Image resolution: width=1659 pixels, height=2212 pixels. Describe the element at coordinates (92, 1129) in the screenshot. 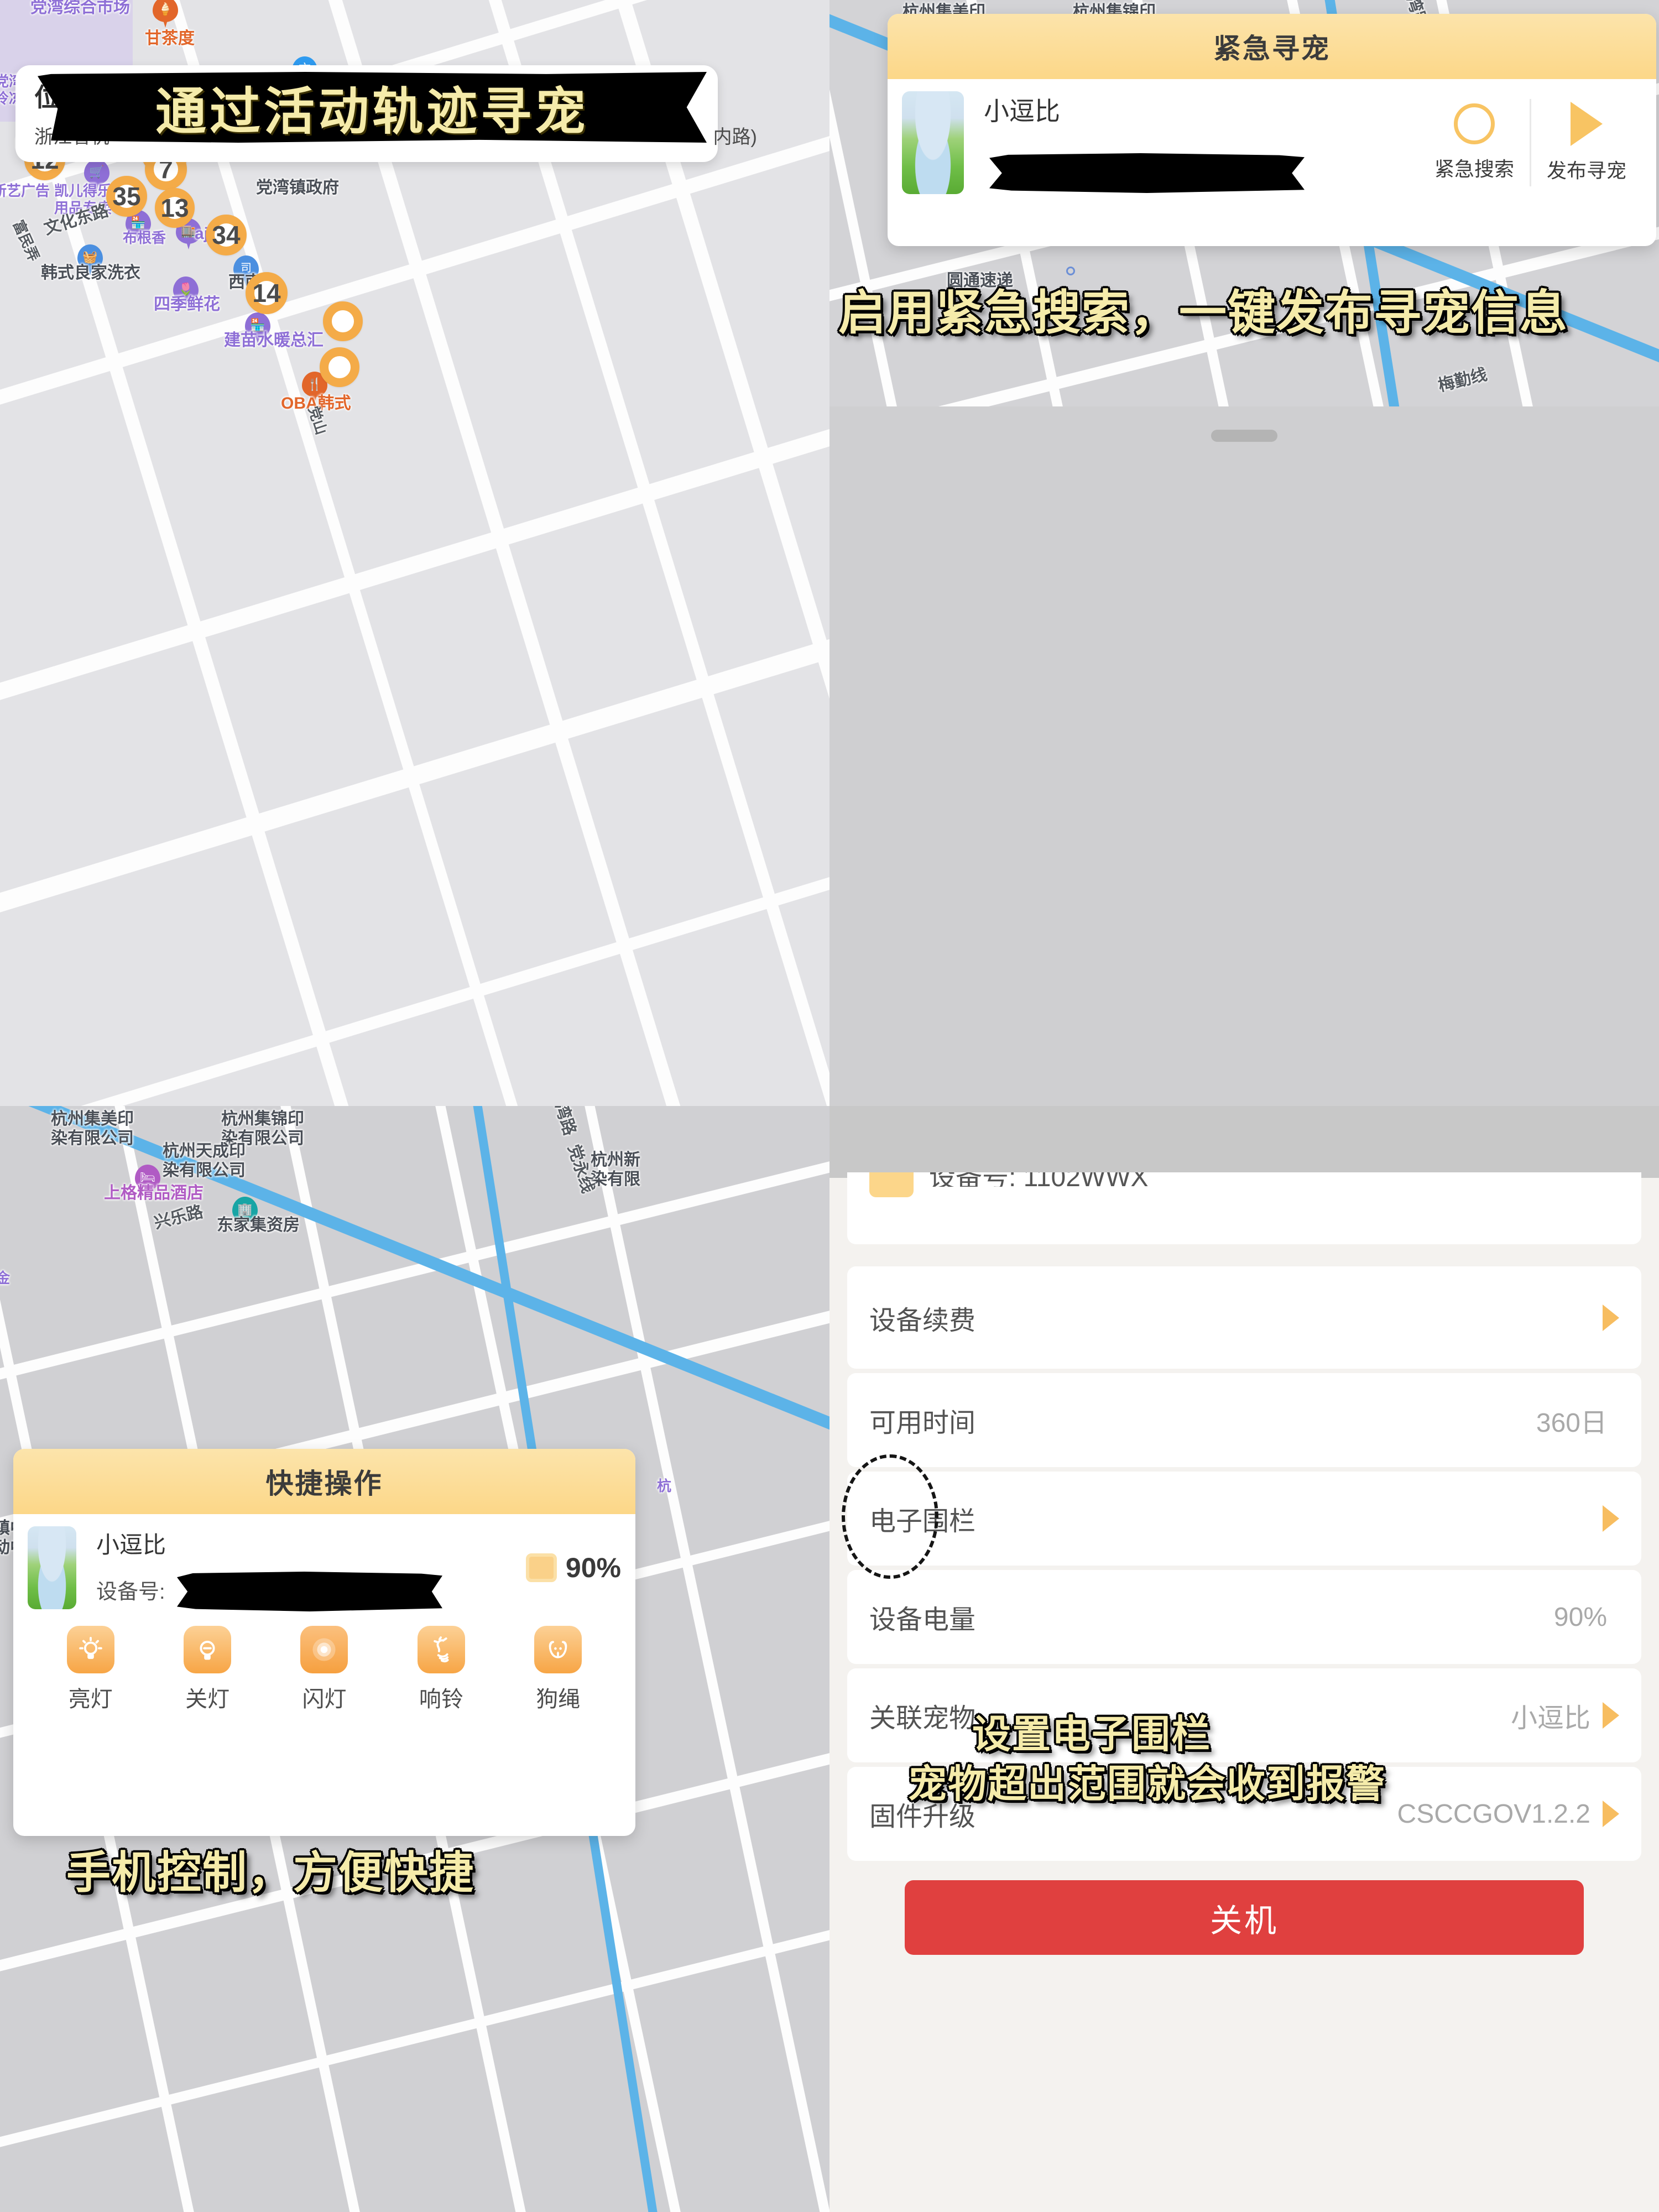

I see `map-label: 杭州集美印 染有限公司` at that location.